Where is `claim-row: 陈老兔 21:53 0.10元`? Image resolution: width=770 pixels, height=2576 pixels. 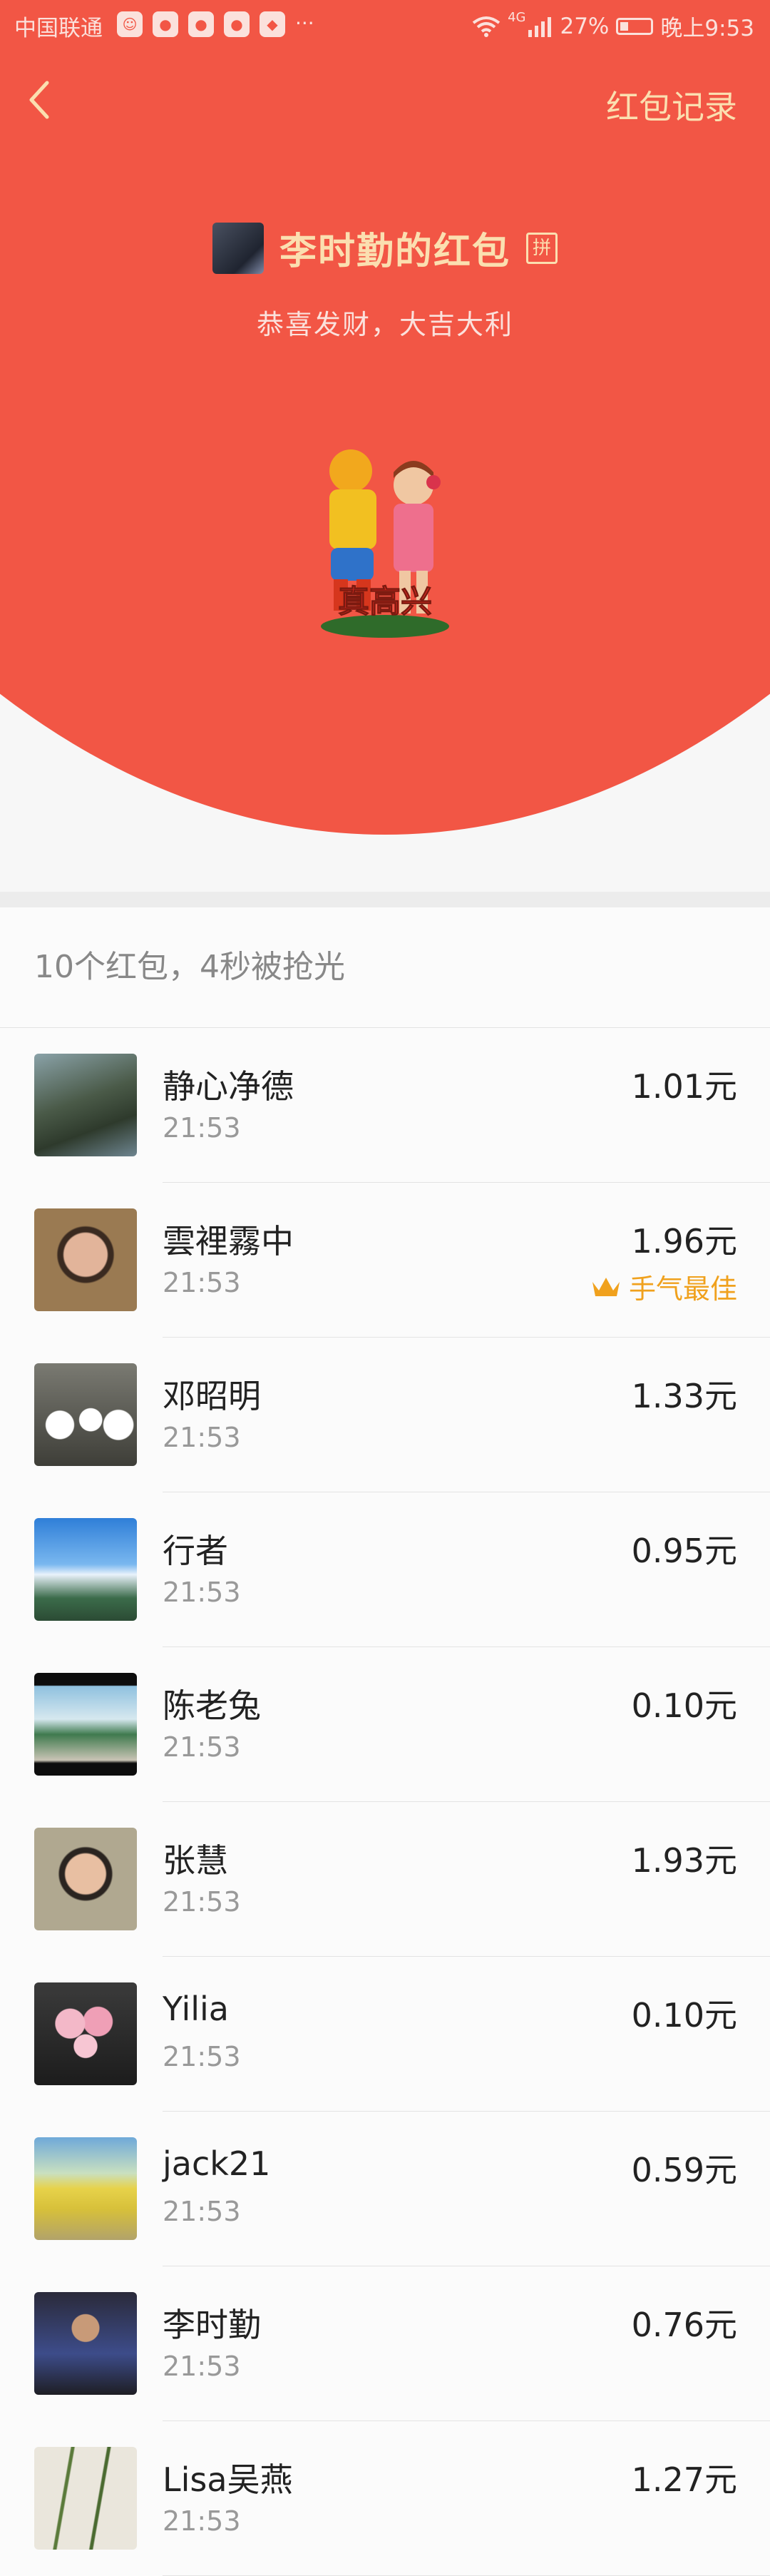 claim-row: 陈老兔 21:53 0.10元 is located at coordinates (385, 1724).